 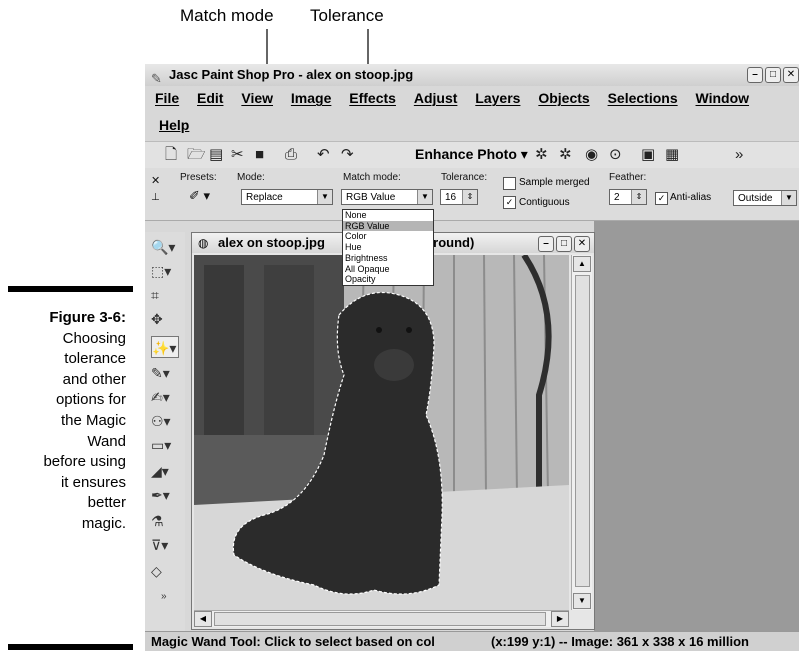 What do you see at coordinates (436, 98) in the screenshot?
I see `menu-adjust: Adjust` at bounding box center [436, 98].